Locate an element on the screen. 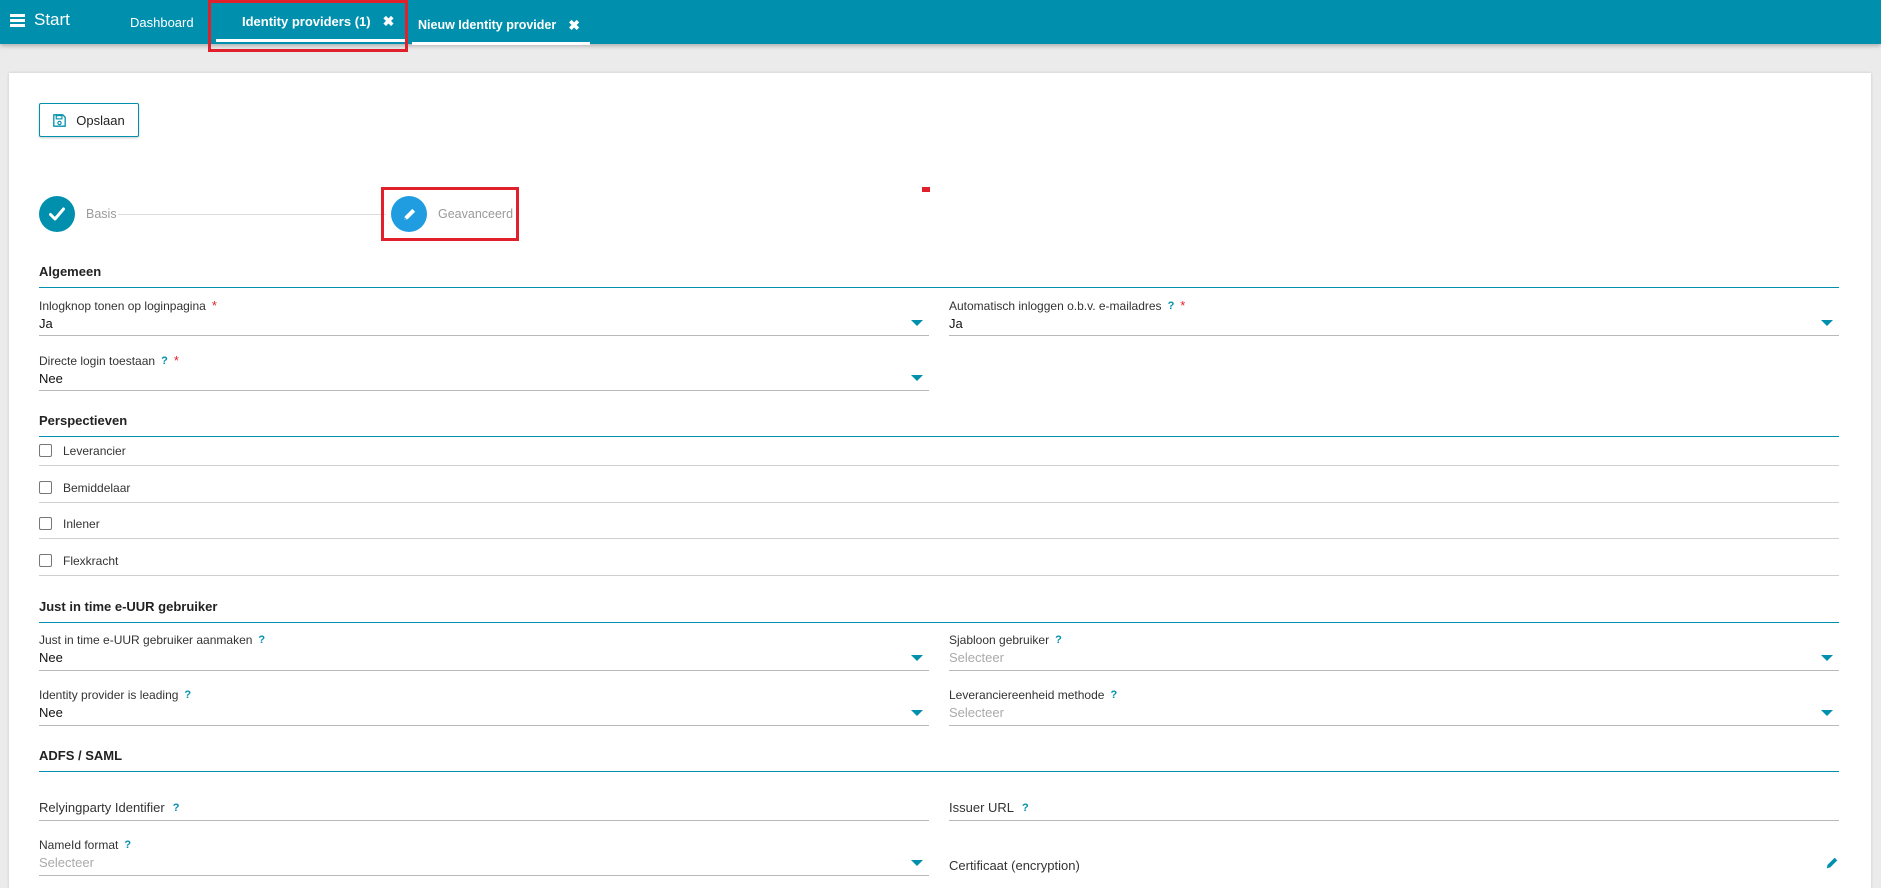  directe-label: Directe login toestaan is located at coordinates (97, 360).